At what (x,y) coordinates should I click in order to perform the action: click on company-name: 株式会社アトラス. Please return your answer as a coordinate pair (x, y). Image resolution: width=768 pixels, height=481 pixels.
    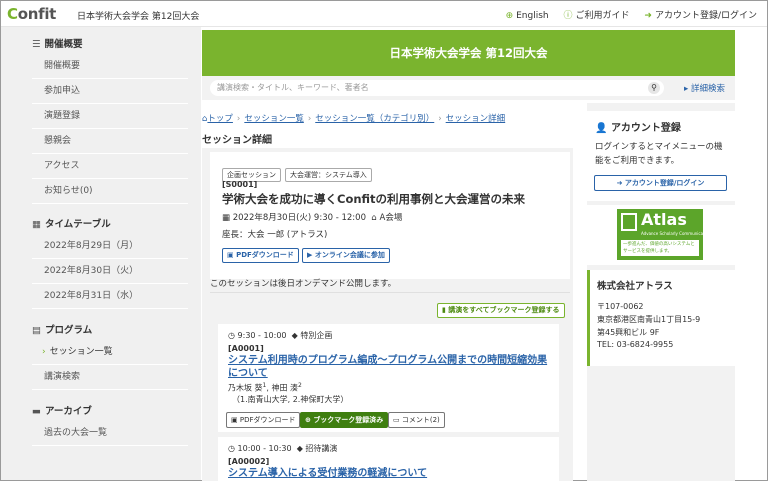
    Looking at the image, I should click on (635, 286).